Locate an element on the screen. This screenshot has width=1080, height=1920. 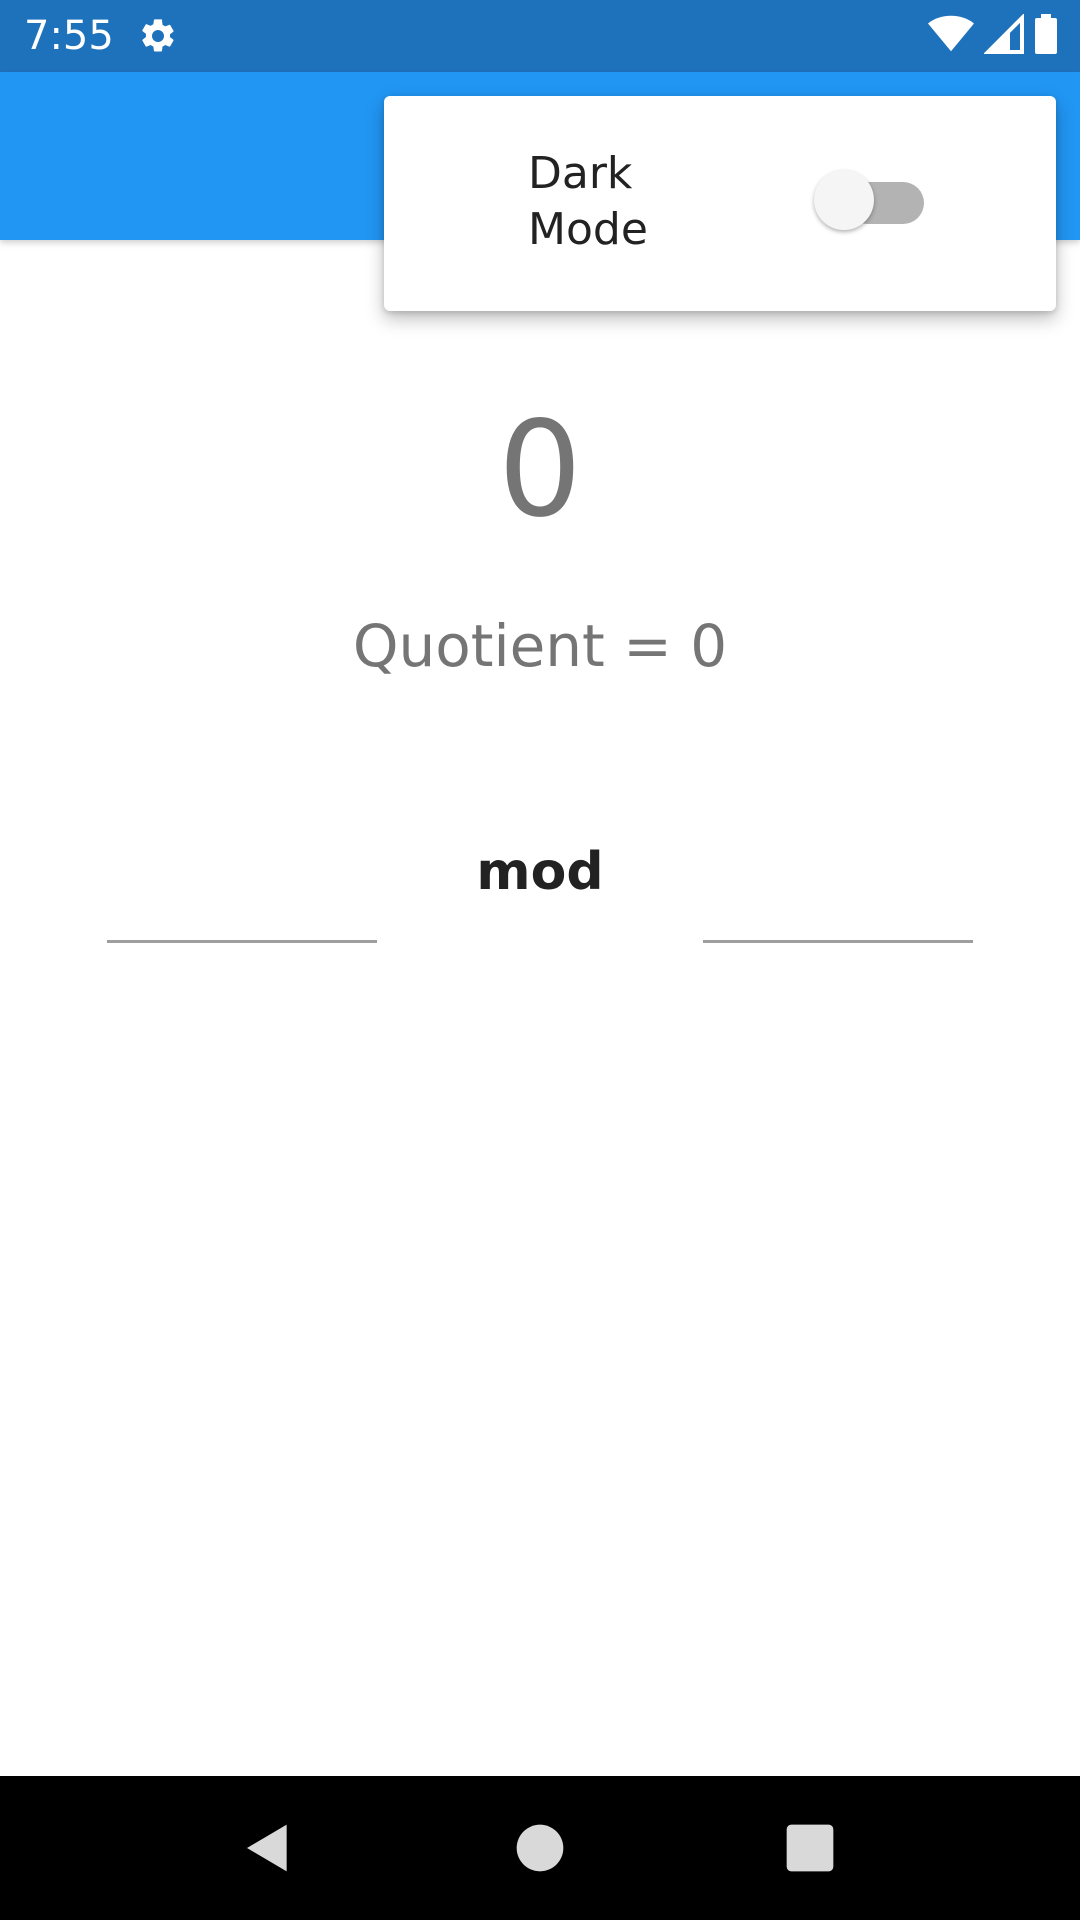
battery-icon is located at coordinates (1046, 36).